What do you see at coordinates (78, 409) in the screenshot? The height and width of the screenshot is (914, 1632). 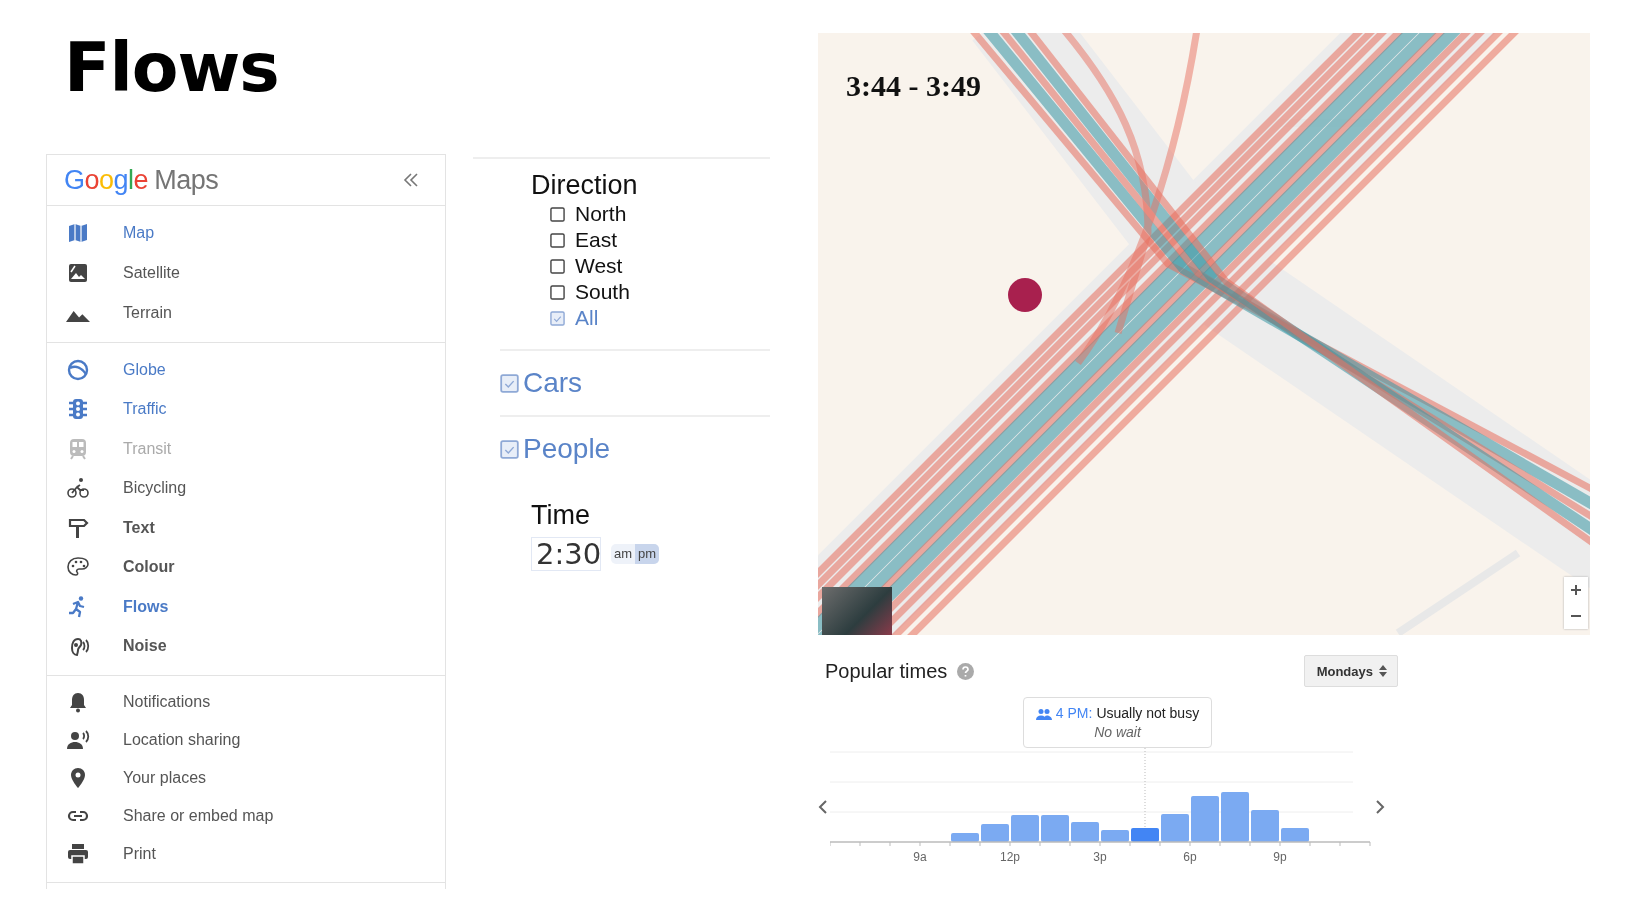 I see `traffic-light-icon` at bounding box center [78, 409].